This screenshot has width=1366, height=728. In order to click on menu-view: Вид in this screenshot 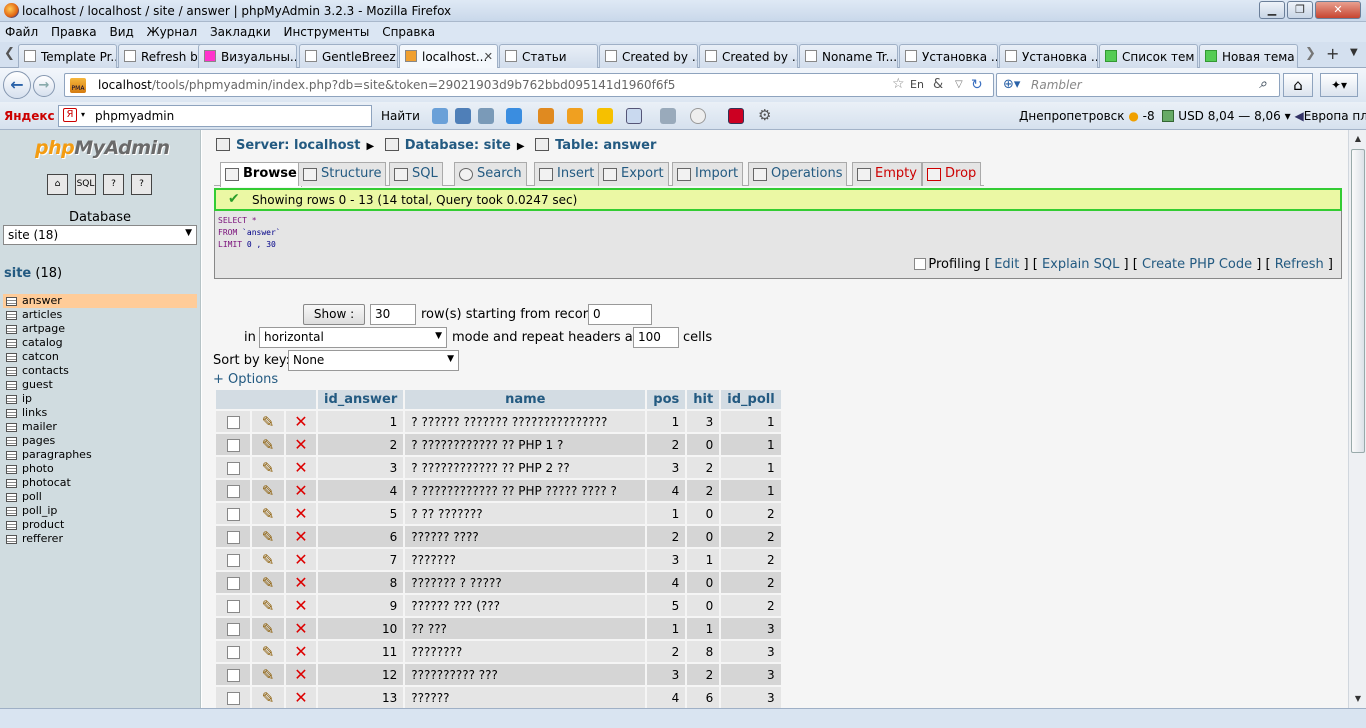, I will do `click(120, 30)`.